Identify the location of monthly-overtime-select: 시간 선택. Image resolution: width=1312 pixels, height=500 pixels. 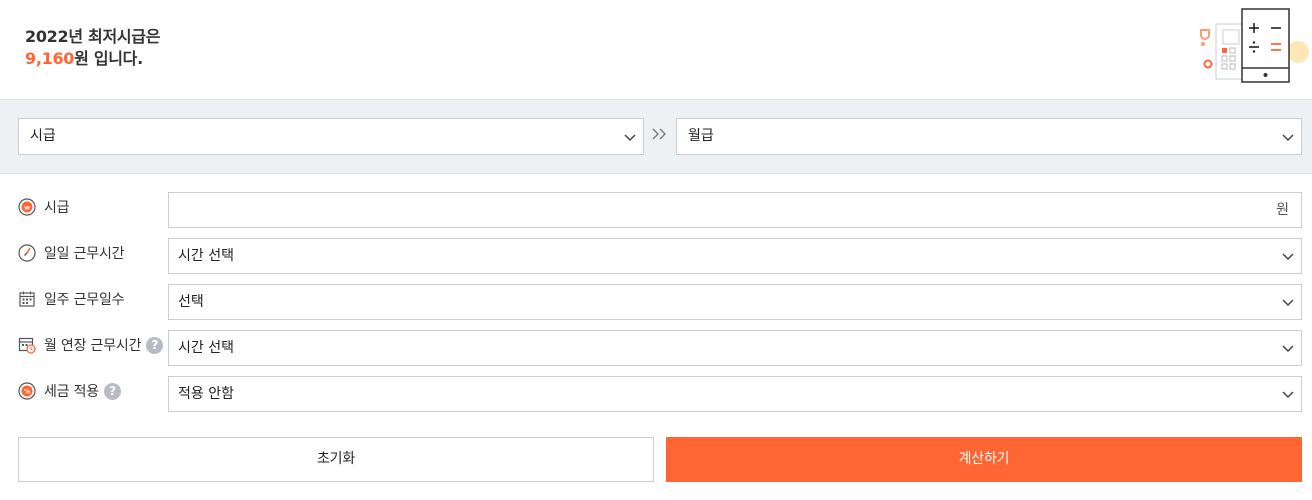
(735, 348).